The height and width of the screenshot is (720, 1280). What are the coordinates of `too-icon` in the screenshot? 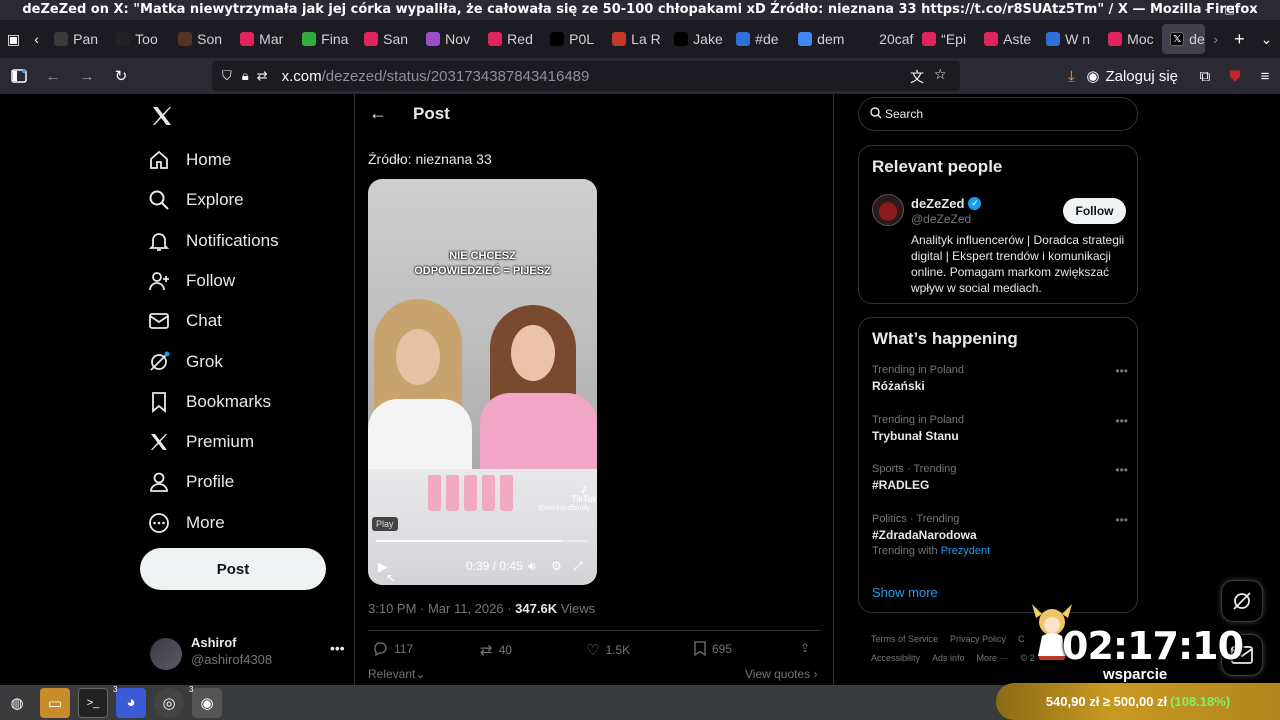 It's located at (123, 39).